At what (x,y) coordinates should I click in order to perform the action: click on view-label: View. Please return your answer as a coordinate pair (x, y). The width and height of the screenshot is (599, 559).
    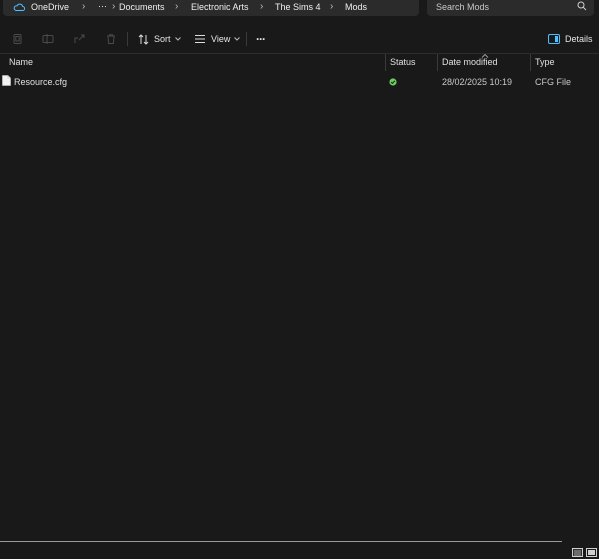
    Looking at the image, I should click on (221, 39).